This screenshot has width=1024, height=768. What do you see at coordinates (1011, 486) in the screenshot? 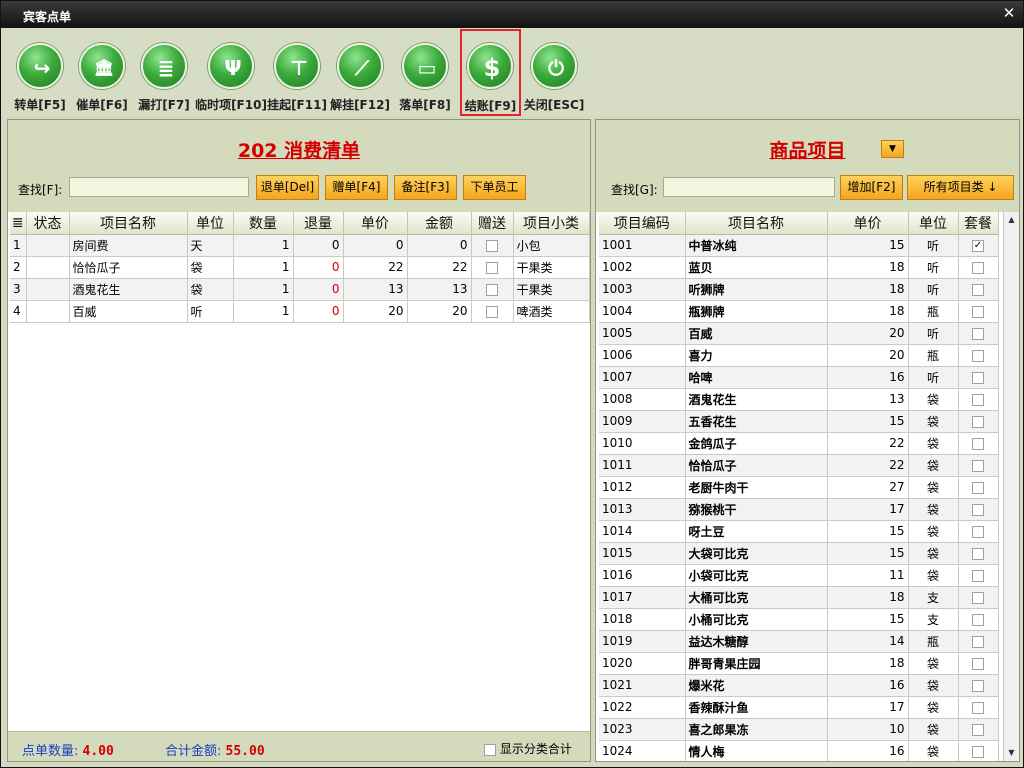
I see `product-scrollbar: ▲ ▼` at bounding box center [1011, 486].